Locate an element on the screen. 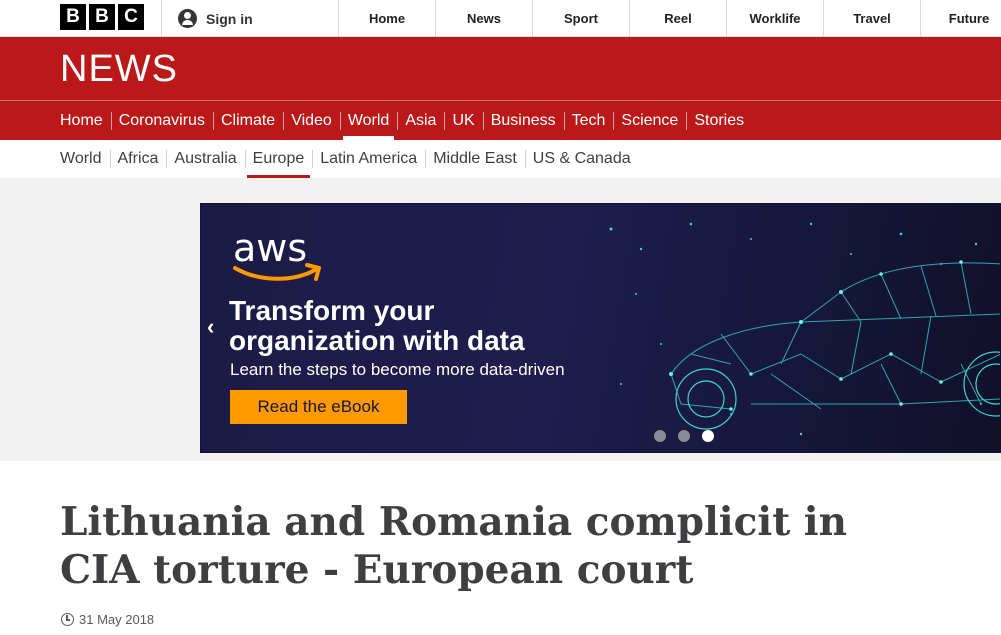  main-nav-coronavirus: Coronavirus is located at coordinates (161, 120).